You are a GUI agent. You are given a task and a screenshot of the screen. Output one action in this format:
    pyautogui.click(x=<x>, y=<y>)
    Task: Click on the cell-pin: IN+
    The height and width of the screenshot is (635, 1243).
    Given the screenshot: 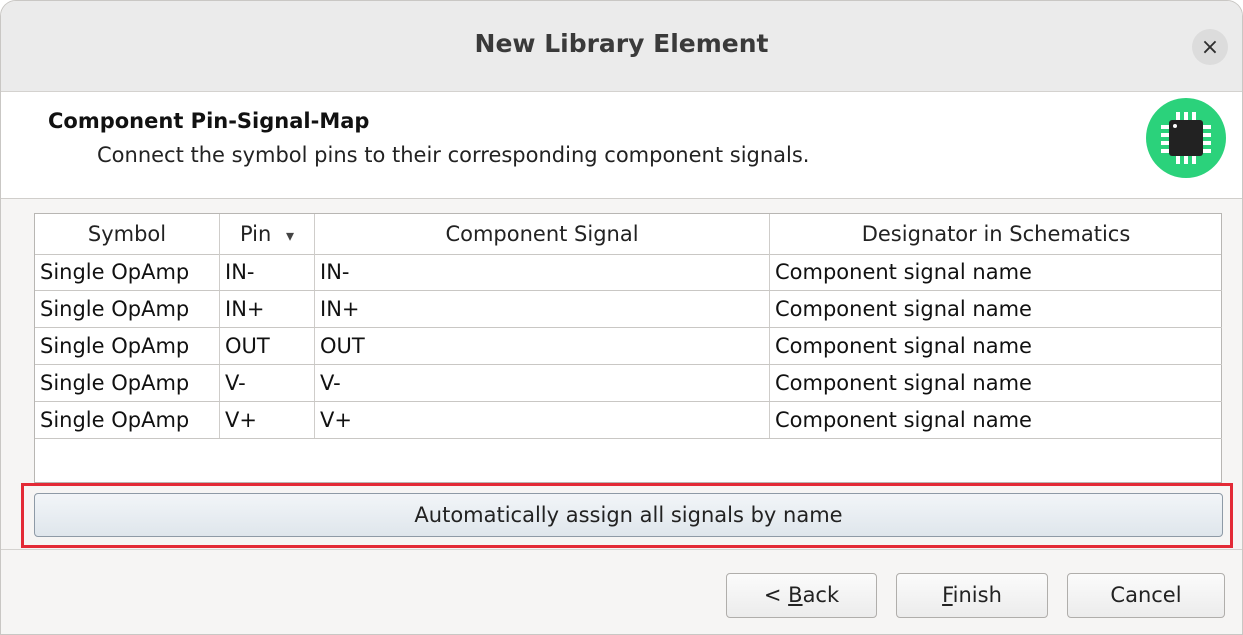 What is the action you would take?
    pyautogui.click(x=267, y=309)
    